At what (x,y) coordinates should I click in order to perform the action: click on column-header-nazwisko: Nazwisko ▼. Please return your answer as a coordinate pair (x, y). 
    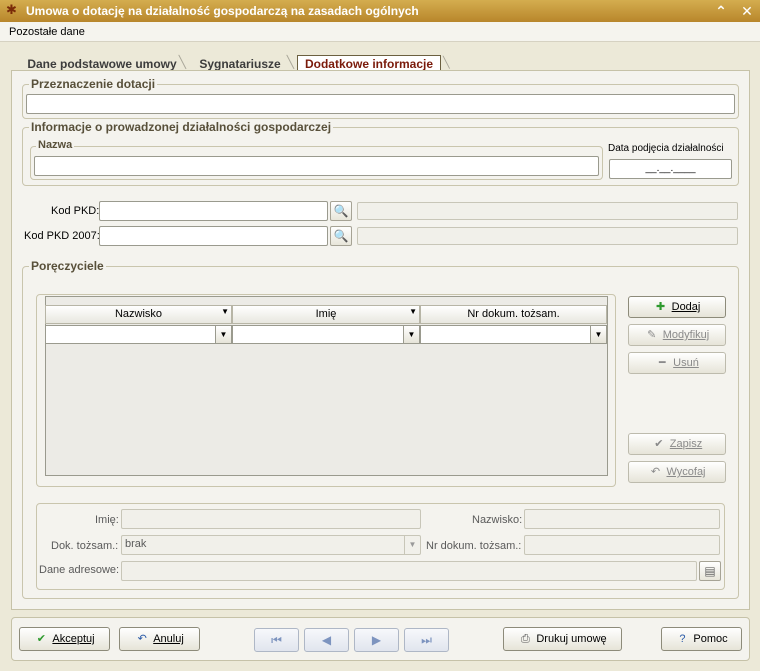
    Looking at the image, I should click on (138, 314).